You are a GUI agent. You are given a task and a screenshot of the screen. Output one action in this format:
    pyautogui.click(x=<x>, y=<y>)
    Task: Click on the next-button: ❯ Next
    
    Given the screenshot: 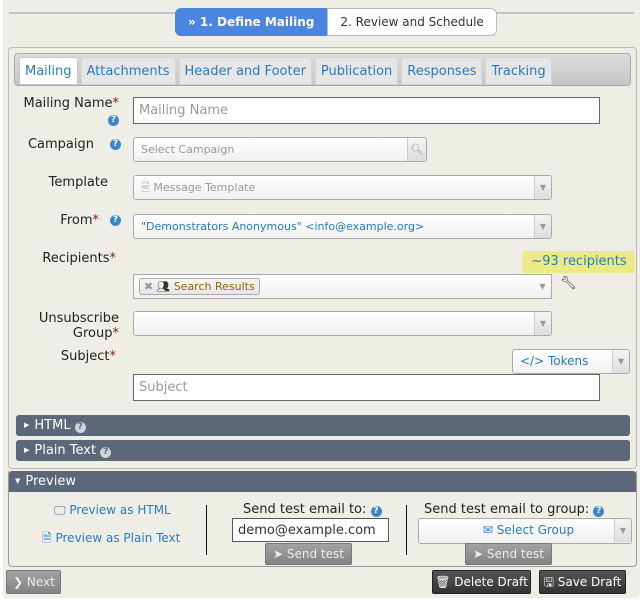 What is the action you would take?
    pyautogui.click(x=33, y=582)
    